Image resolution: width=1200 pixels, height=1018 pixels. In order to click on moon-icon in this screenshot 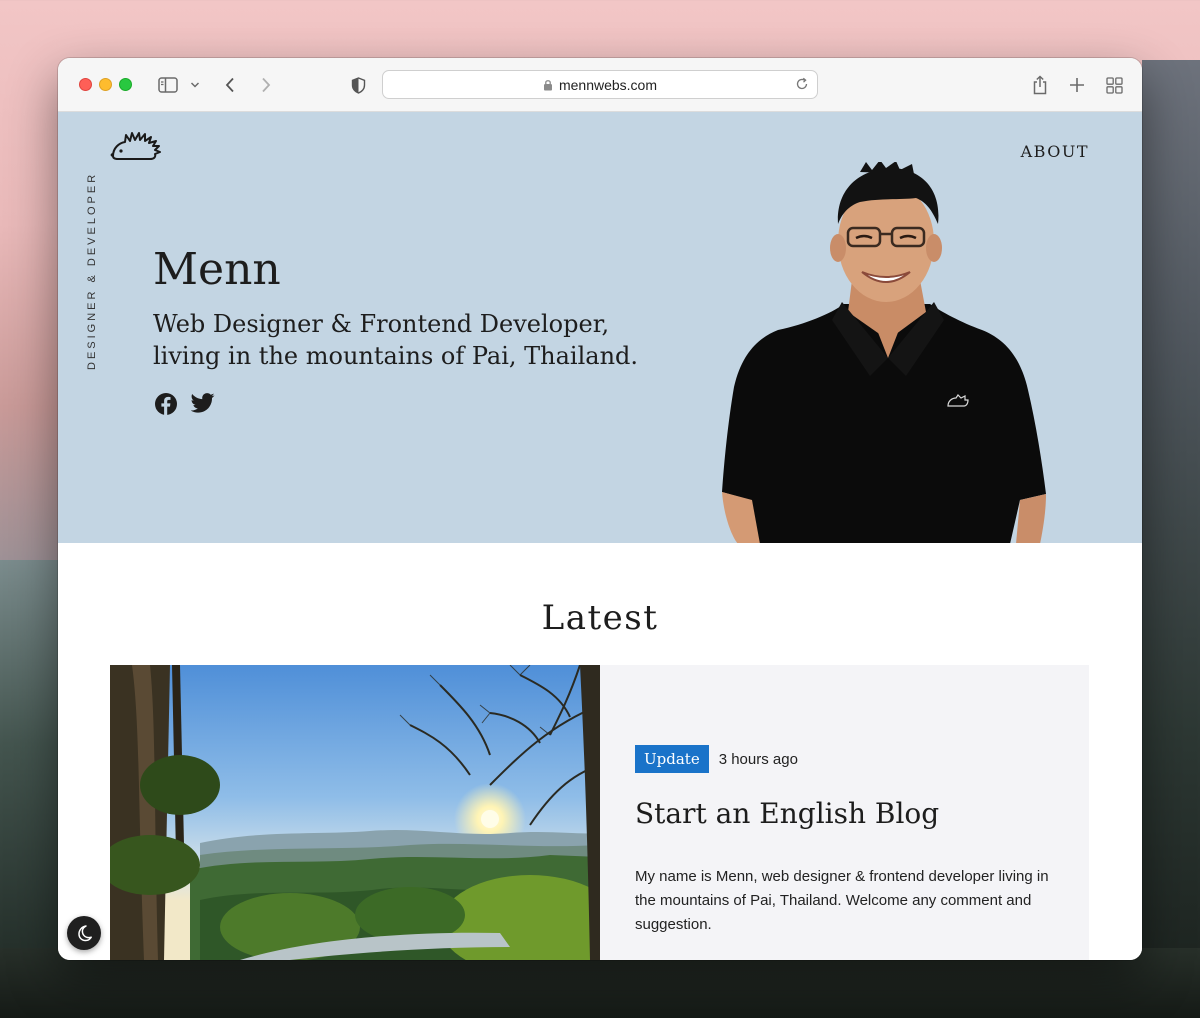, I will do `click(84, 933)`.